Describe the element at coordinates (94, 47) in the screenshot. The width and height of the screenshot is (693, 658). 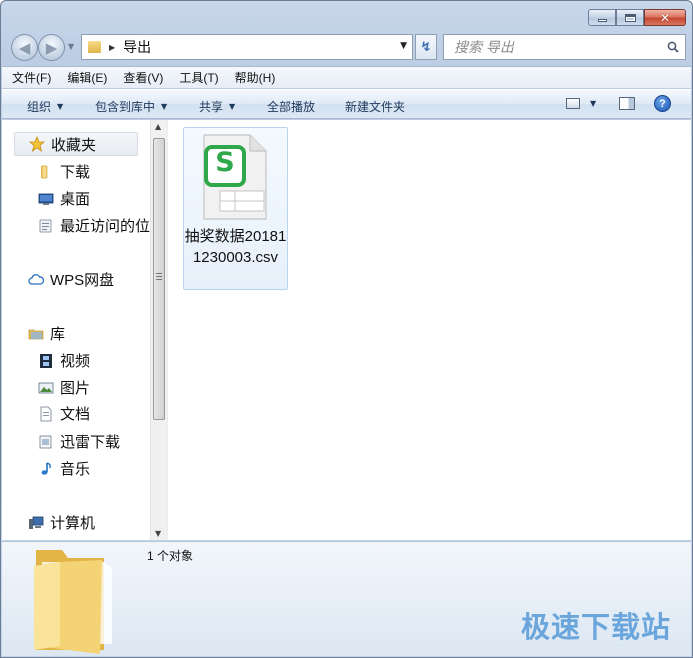
I see `folder-icon` at that location.